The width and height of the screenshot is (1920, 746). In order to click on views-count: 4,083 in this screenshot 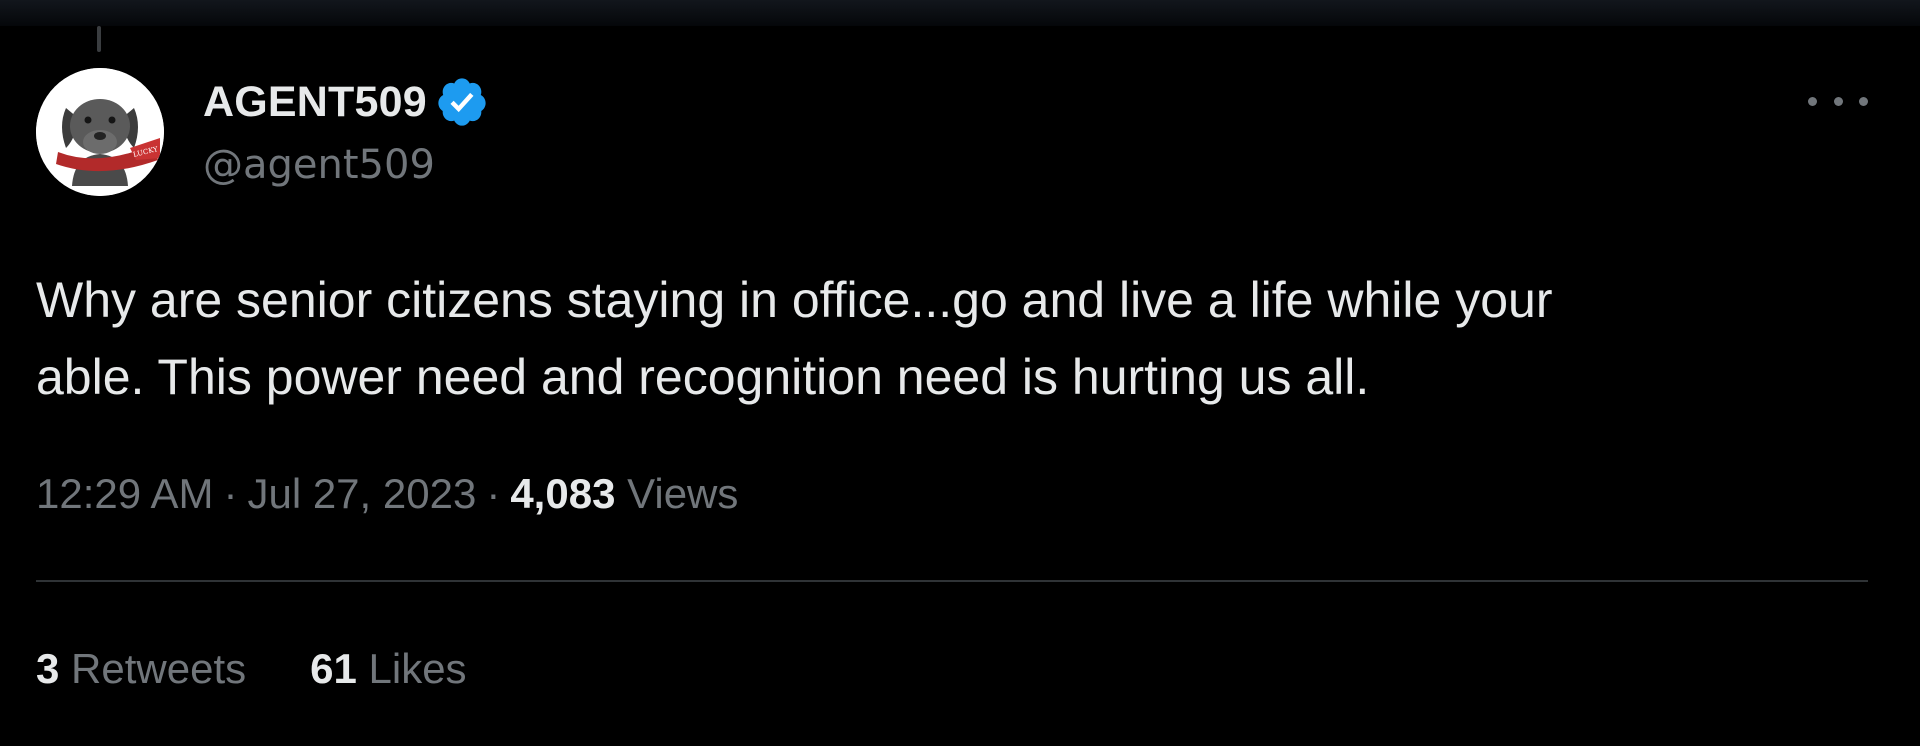, I will do `click(563, 493)`.